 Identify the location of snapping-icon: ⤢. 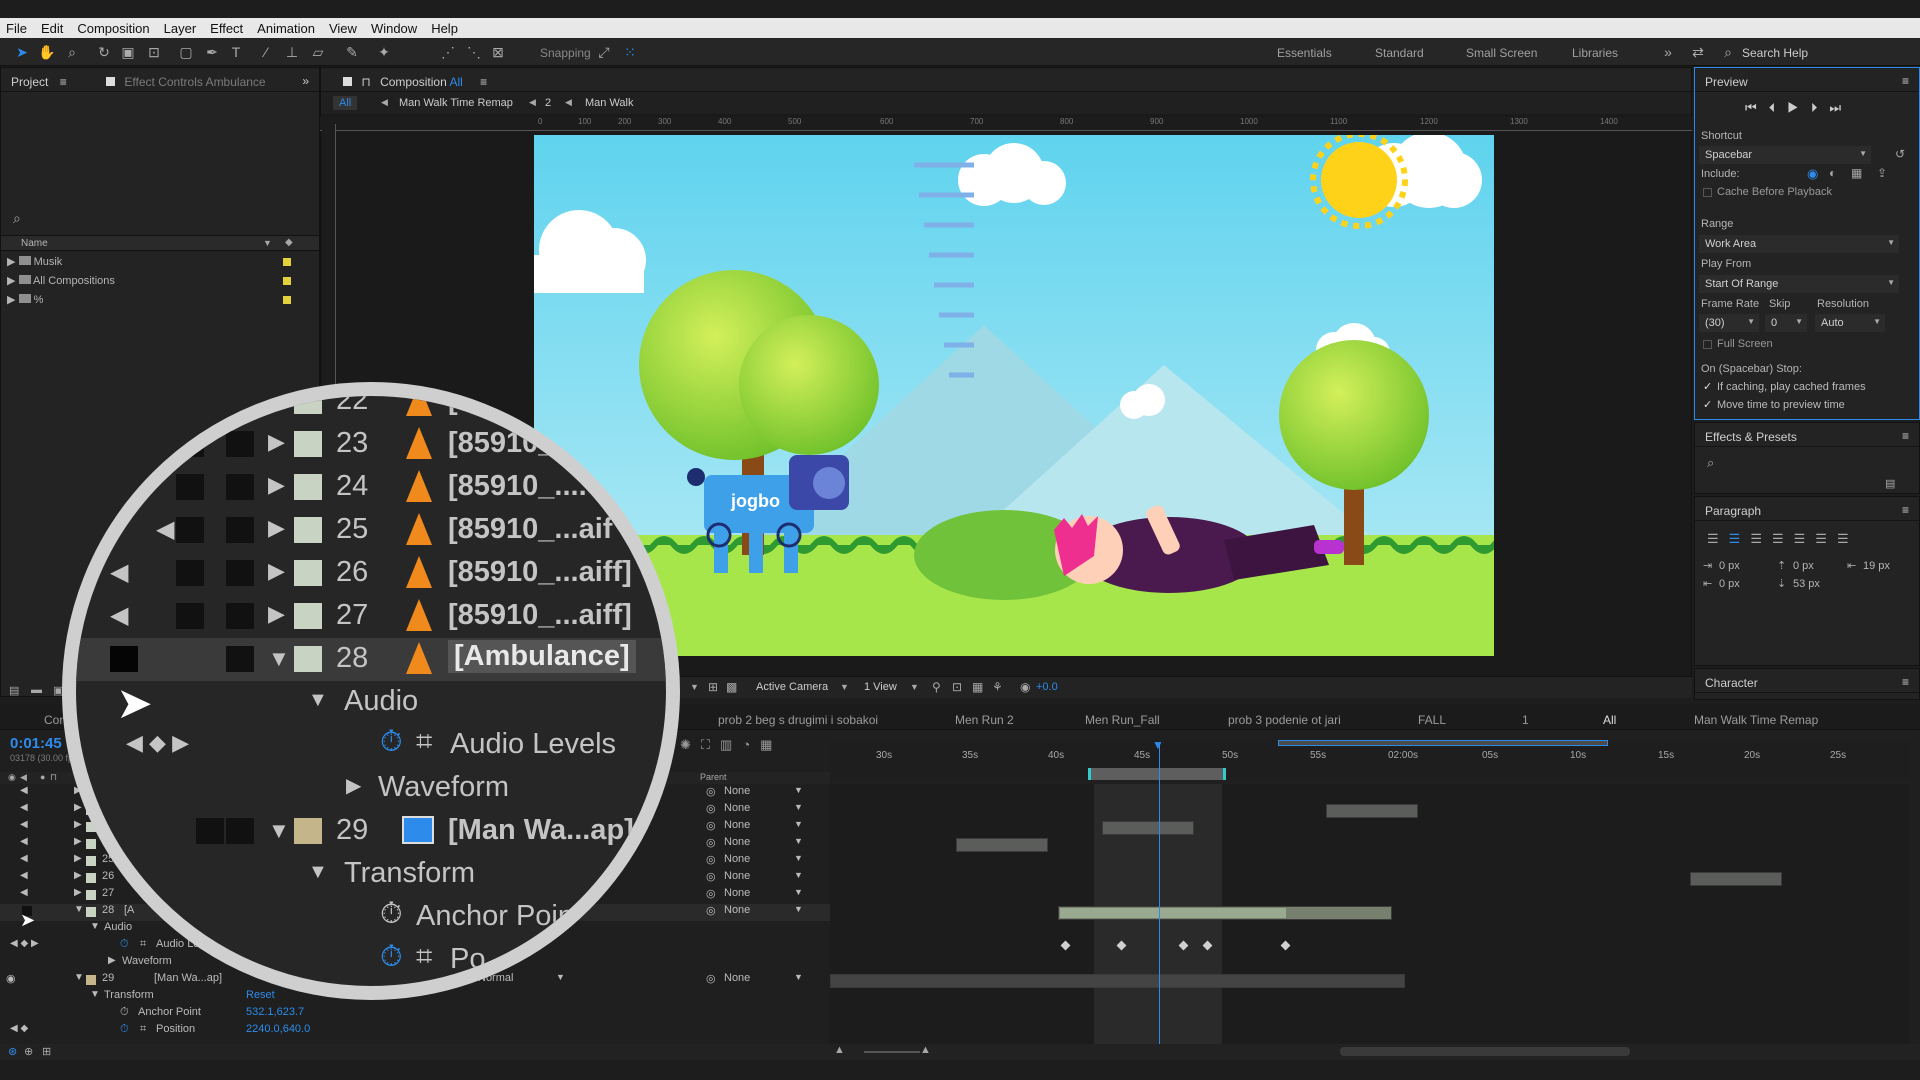
(604, 52).